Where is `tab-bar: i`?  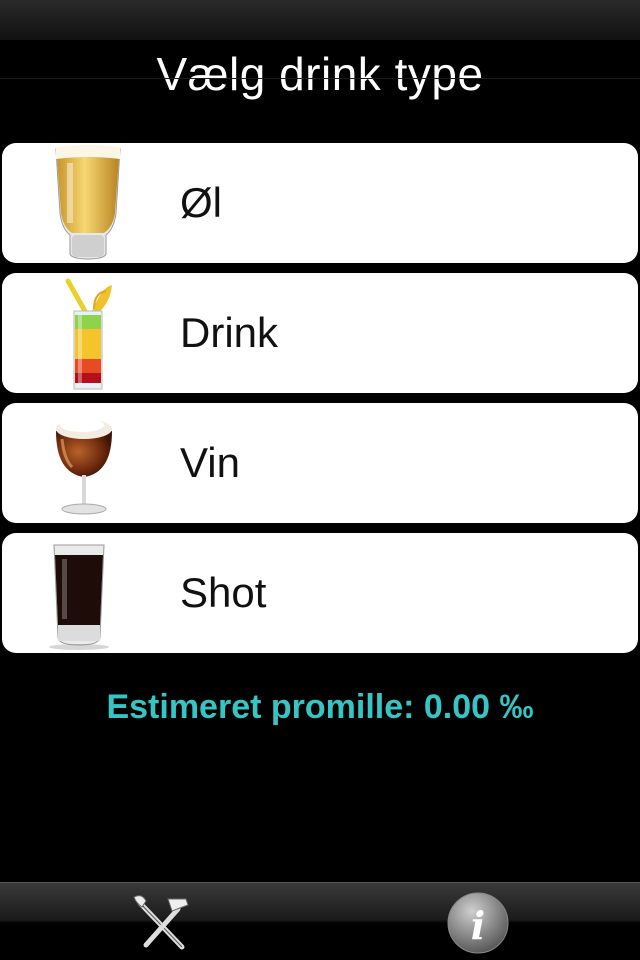 tab-bar: i is located at coordinates (320, 921).